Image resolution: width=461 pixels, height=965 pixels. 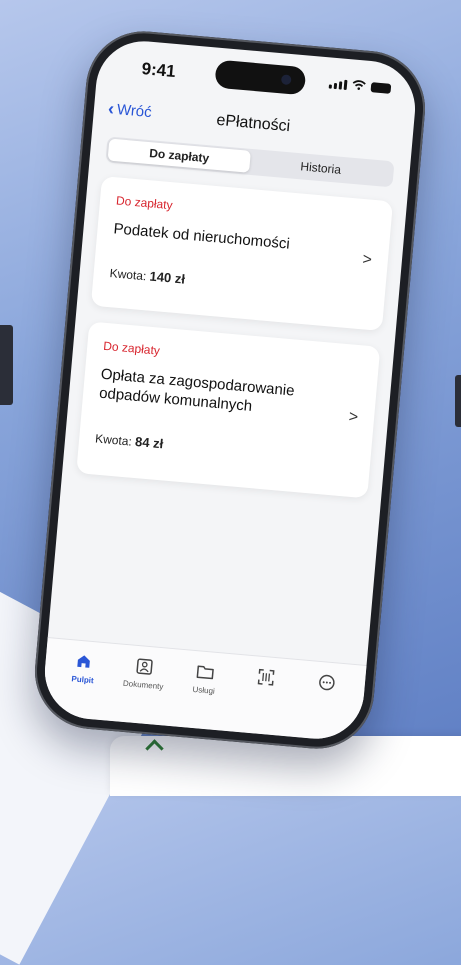 I want to click on status-icons, so click(x=360, y=85).